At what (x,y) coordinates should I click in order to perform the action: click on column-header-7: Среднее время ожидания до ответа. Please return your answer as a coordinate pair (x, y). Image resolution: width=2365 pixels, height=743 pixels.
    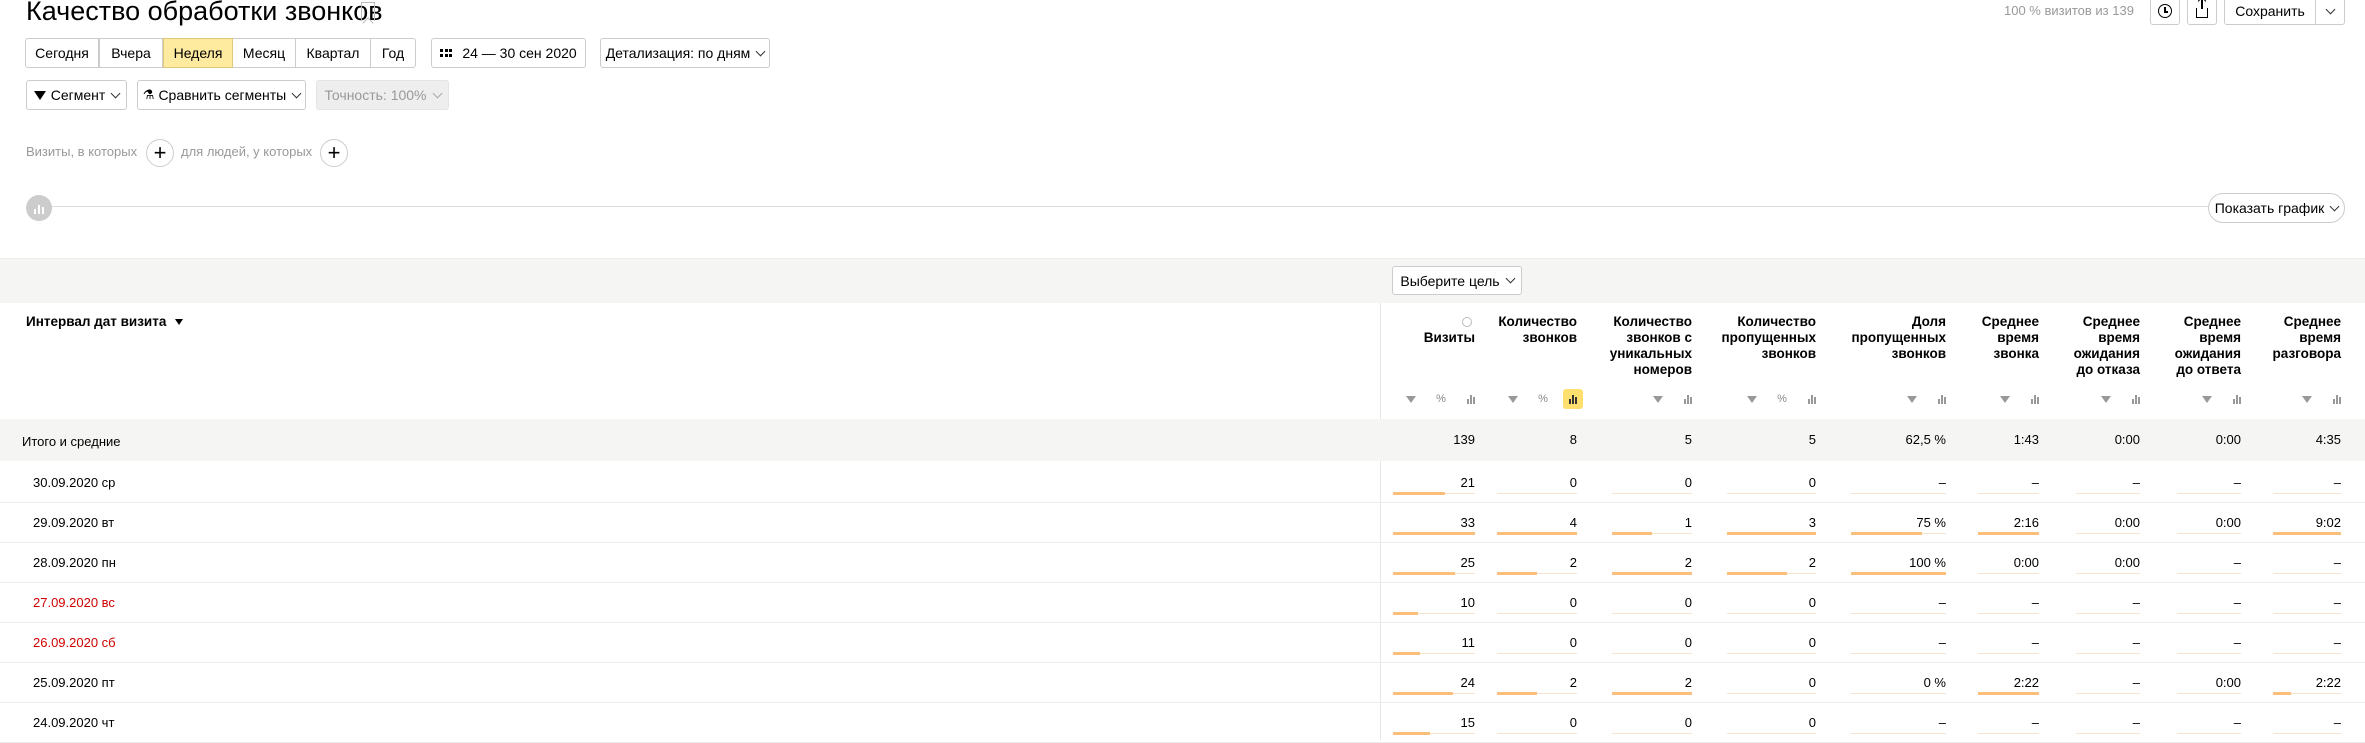
    Looking at the image, I should click on (2201, 346).